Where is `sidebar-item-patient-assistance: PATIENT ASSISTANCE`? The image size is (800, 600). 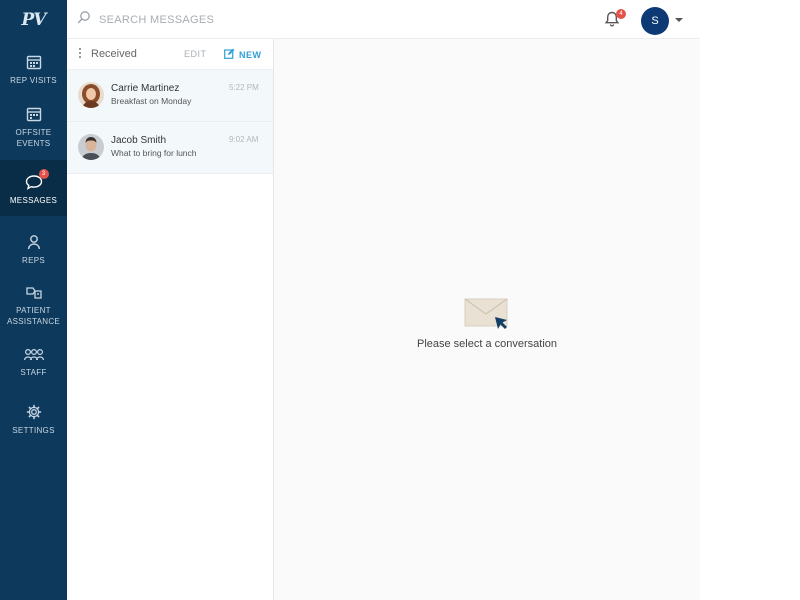
sidebar-item-patient-assistance: PATIENT ASSISTANCE is located at coordinates (33, 304).